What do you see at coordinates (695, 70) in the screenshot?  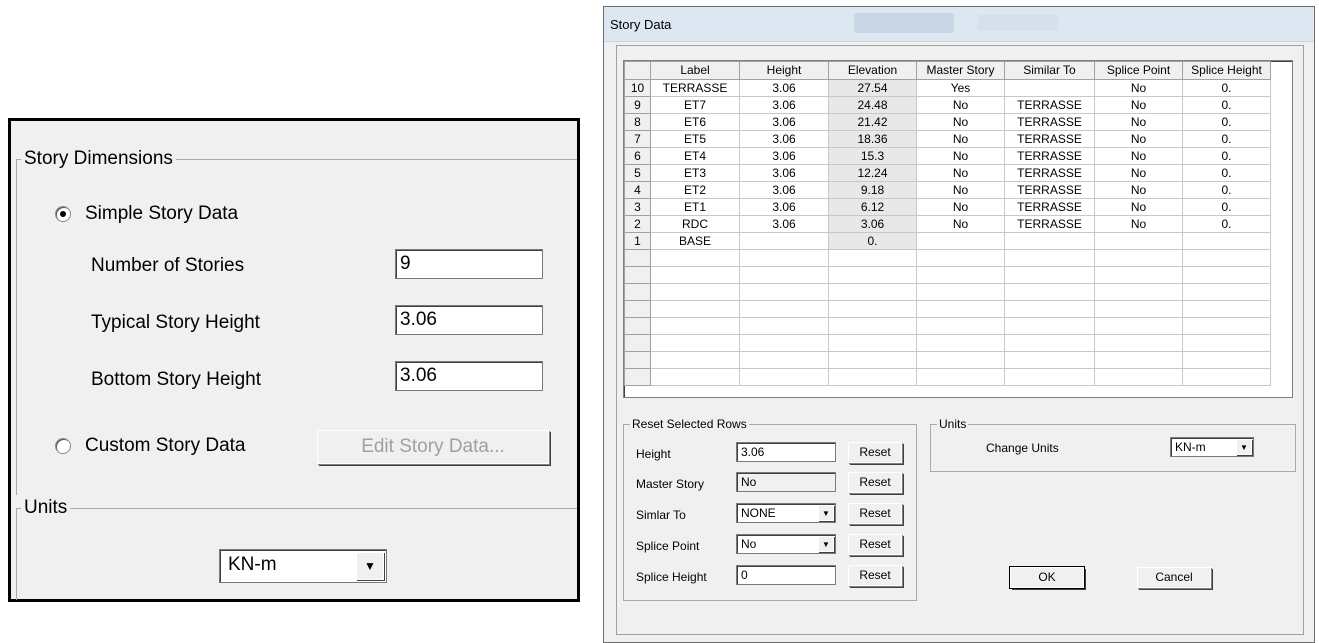 I see `column-header: Label` at bounding box center [695, 70].